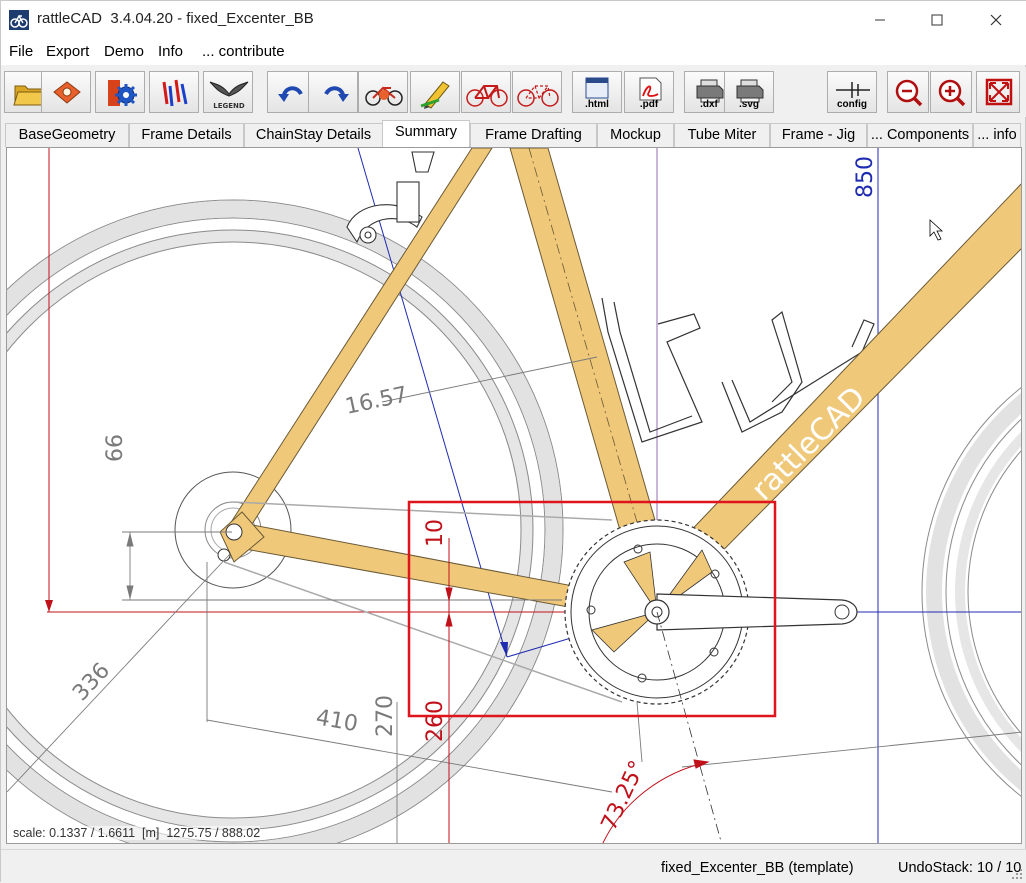 This screenshot has width=1026, height=883. What do you see at coordinates (624, 796) in the screenshot?
I see `dim-angle-label: 73.25°` at bounding box center [624, 796].